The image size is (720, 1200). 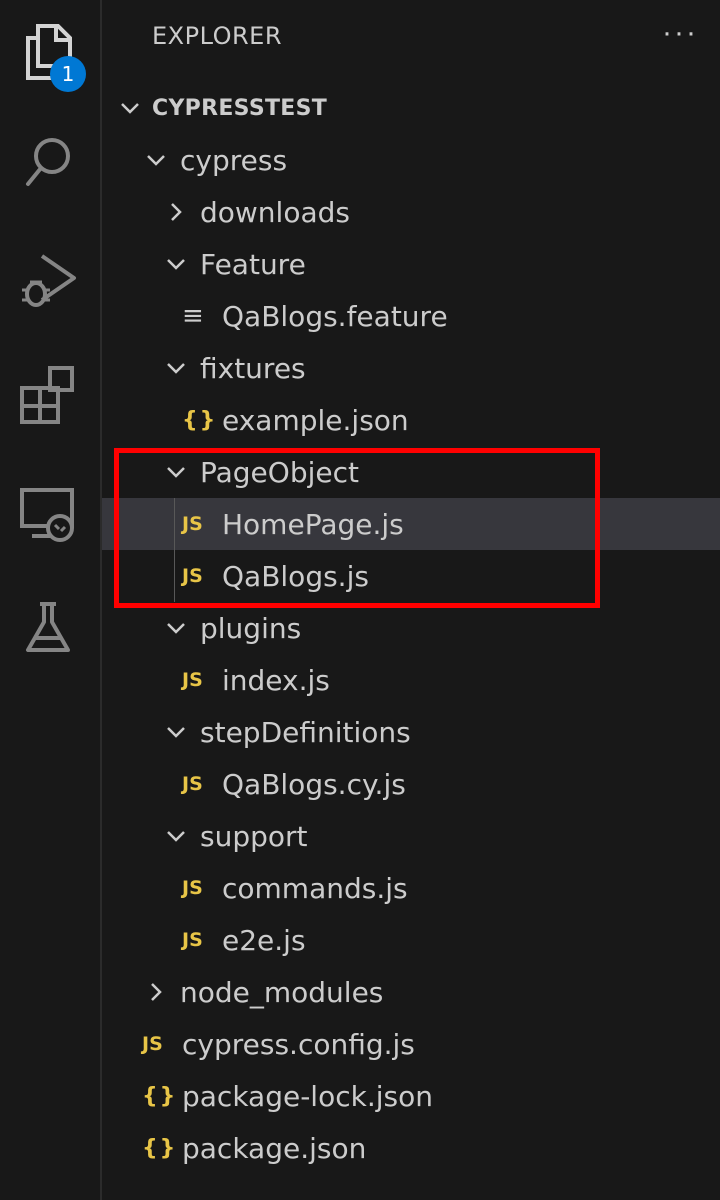 I want to click on extensions-icon, so click(x=48, y=394).